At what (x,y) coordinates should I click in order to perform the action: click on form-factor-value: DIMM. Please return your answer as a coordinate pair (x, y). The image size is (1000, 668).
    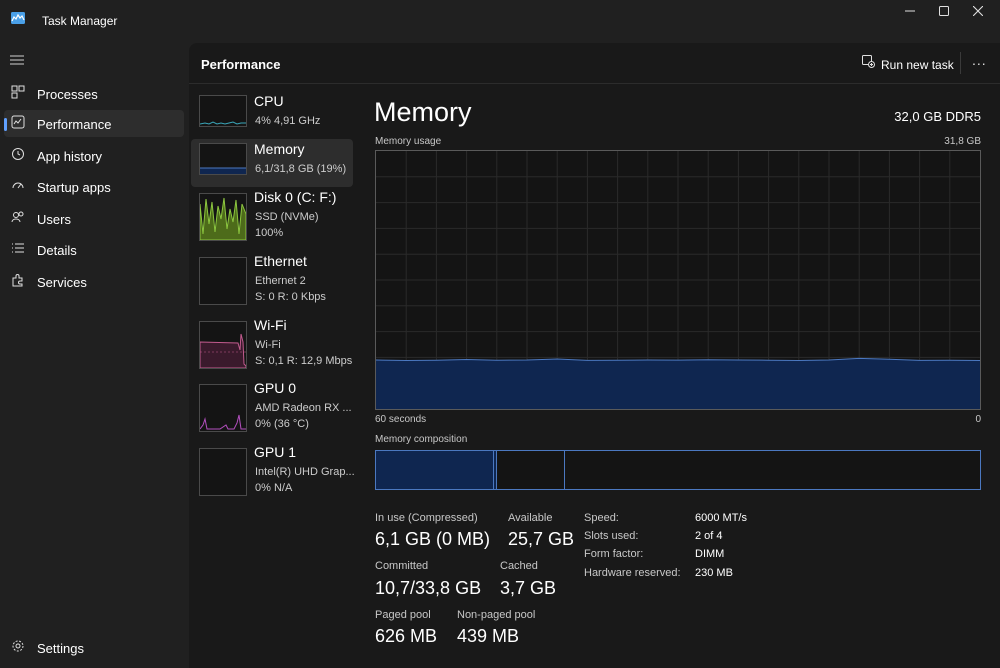
    Looking at the image, I should click on (710, 554).